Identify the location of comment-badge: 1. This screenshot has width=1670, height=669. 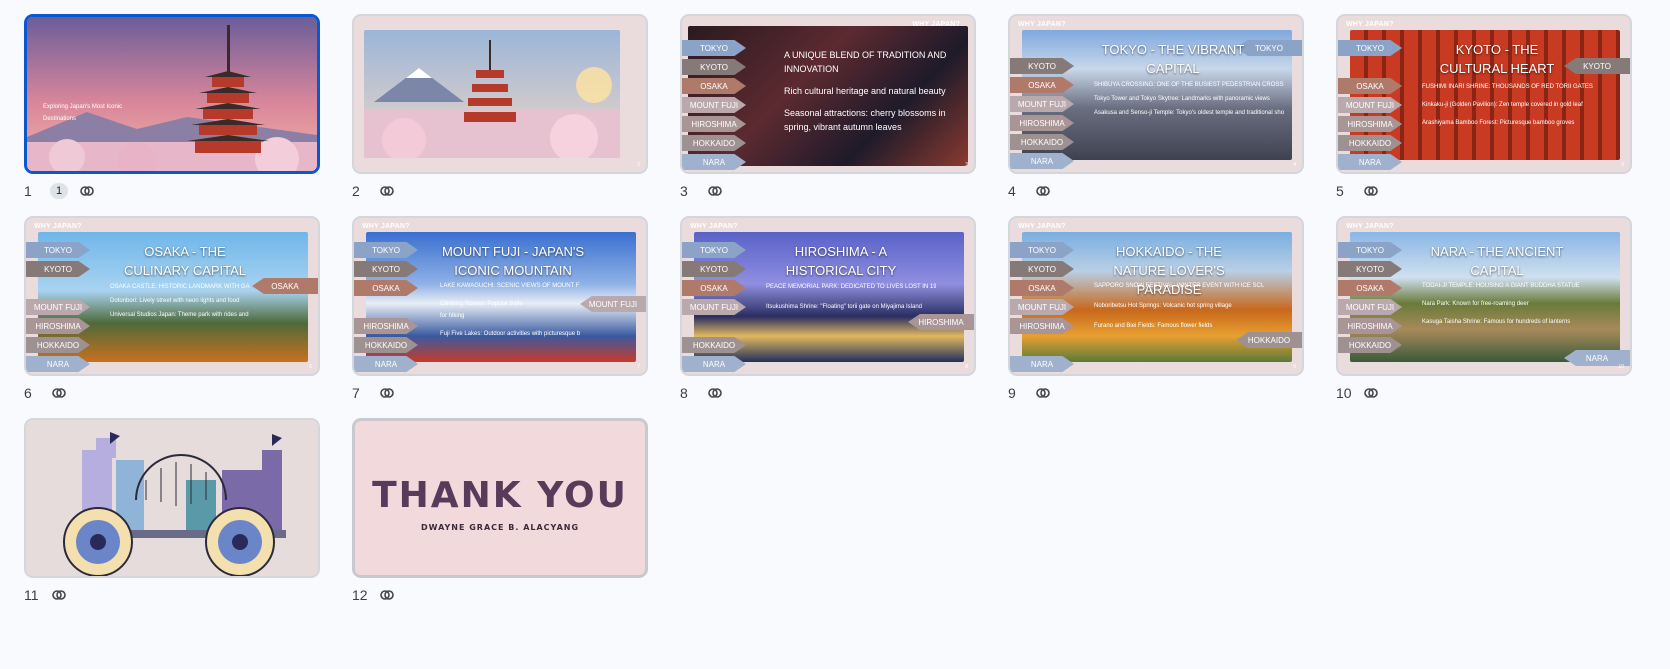
(59, 191).